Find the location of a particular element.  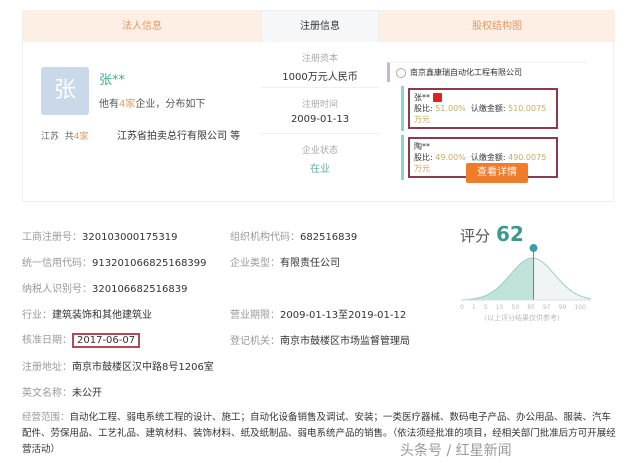

tick-label: 100 is located at coordinates (580, 307).